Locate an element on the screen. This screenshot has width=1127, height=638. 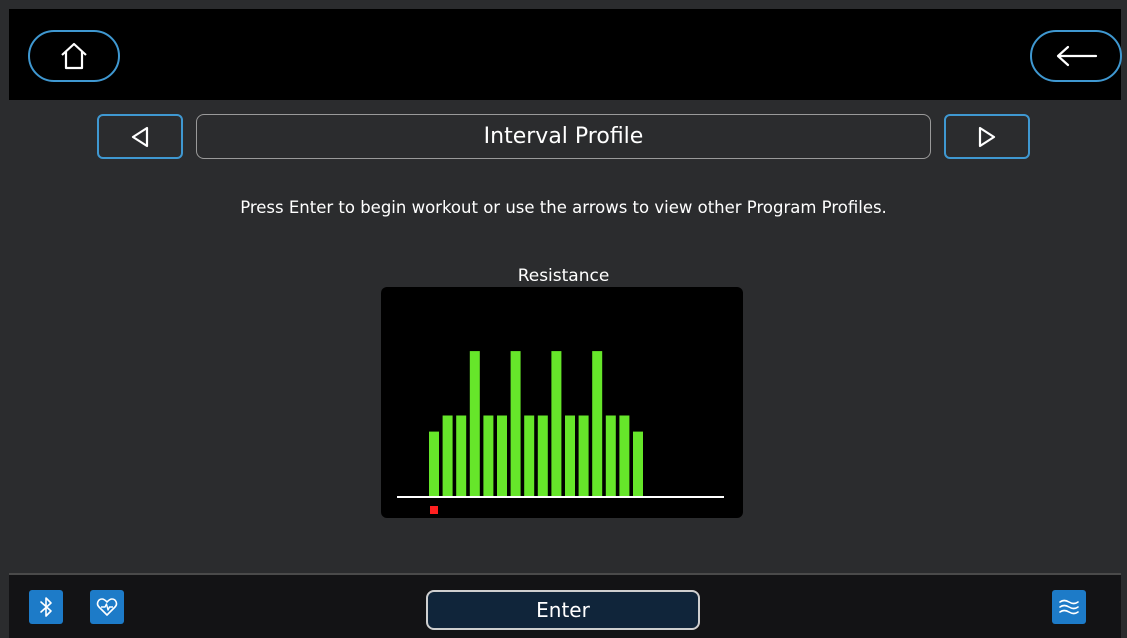
triangle-right-icon is located at coordinates (987, 136).